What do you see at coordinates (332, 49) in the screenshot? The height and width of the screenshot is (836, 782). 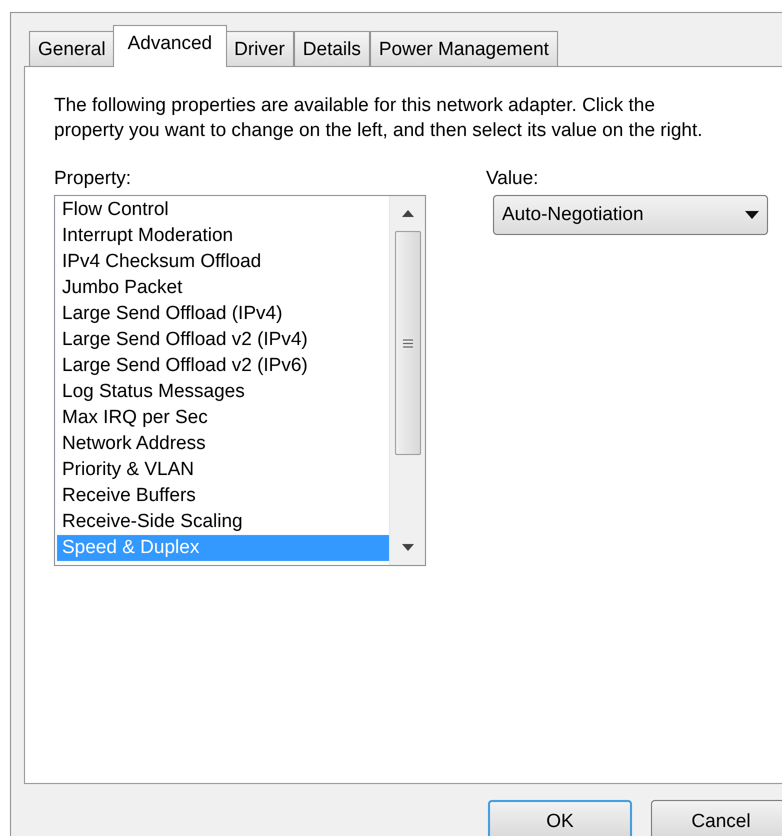 I see `tab: Details` at bounding box center [332, 49].